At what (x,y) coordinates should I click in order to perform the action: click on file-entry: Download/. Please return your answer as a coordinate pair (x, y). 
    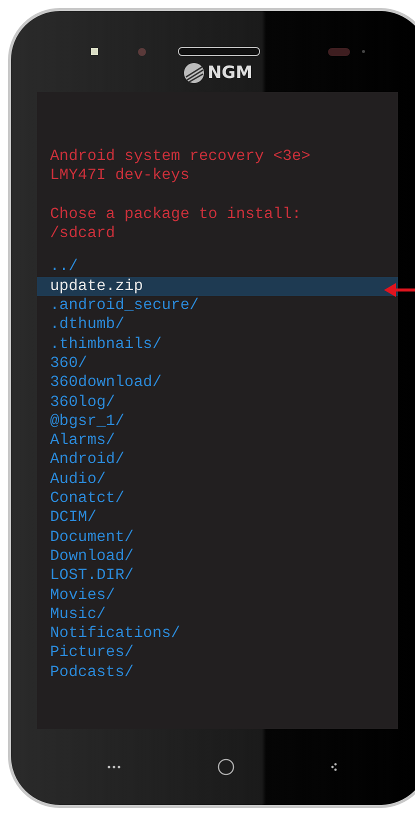
    Looking at the image, I should click on (217, 556).